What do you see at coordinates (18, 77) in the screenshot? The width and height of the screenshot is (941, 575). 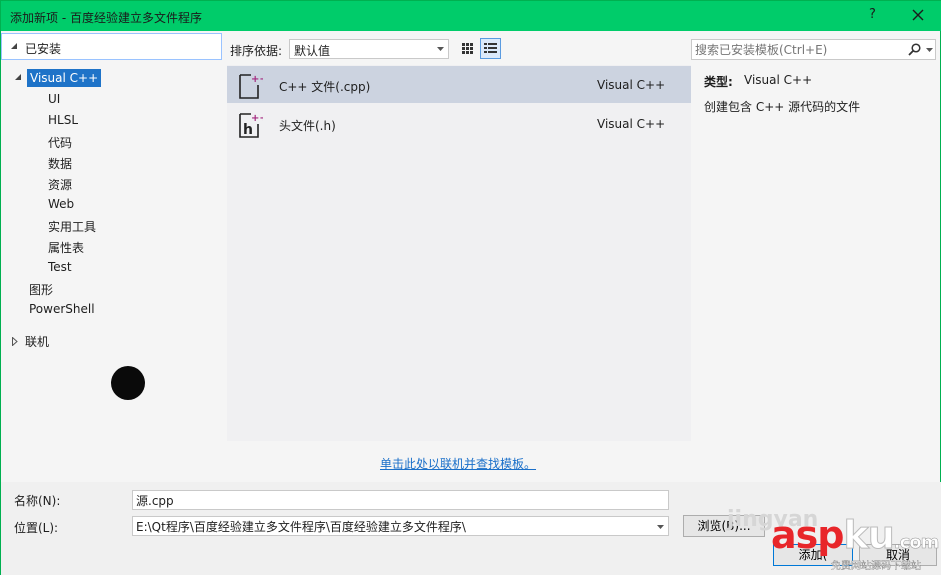 I see `expanded-arrow-icon` at bounding box center [18, 77].